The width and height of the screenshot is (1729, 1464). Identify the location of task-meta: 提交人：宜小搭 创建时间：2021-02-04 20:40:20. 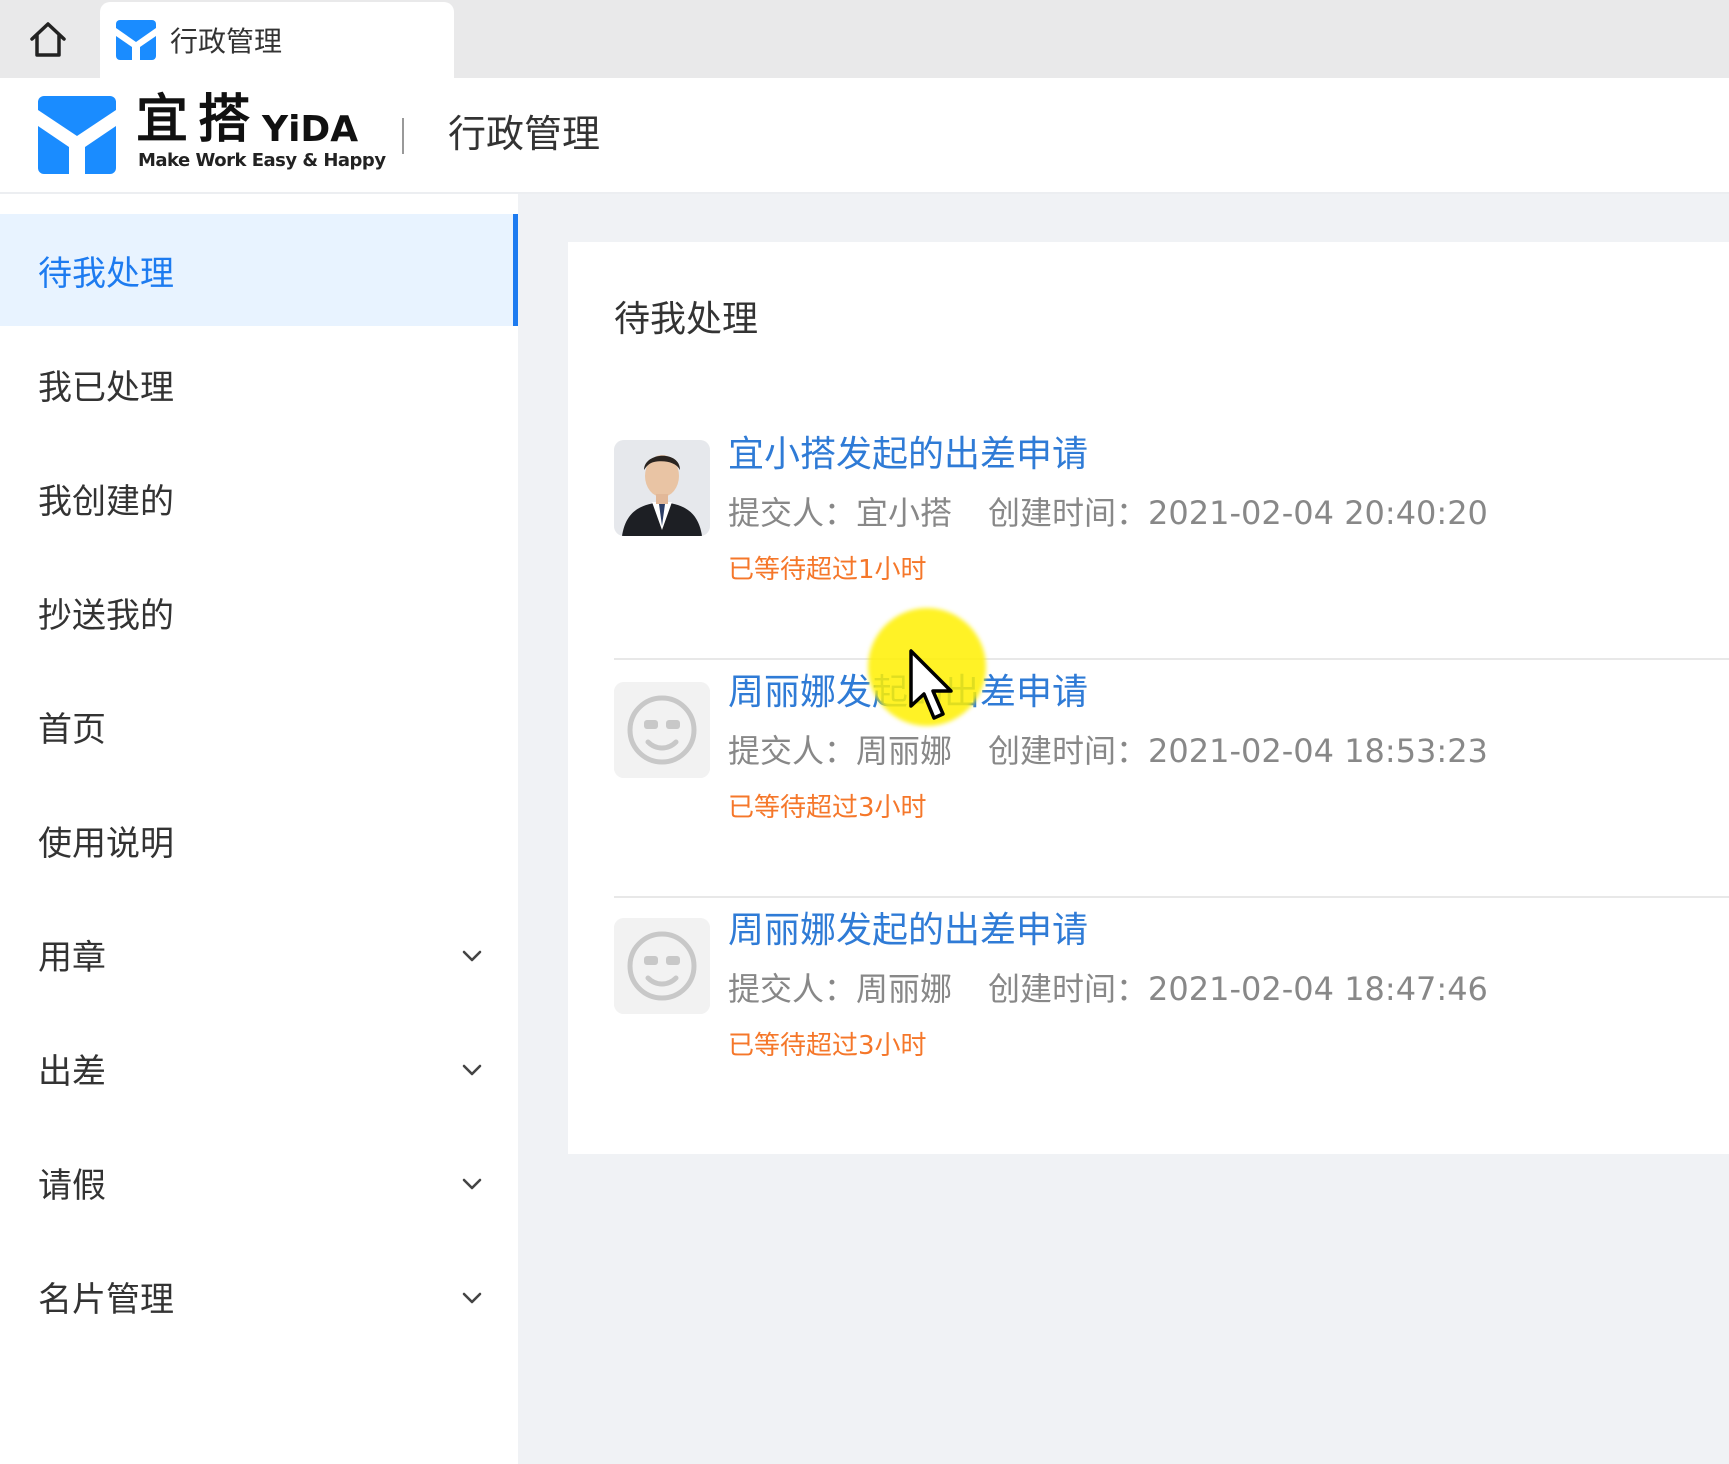
(1108, 513).